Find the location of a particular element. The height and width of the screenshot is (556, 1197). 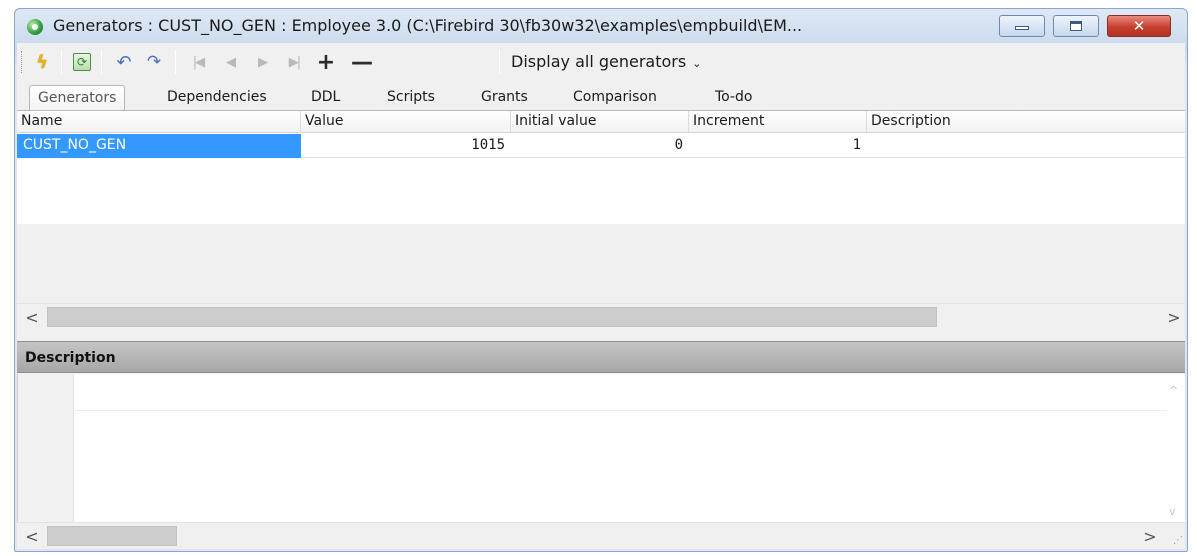

lightning-icon: ϟ is located at coordinates (42, 62).